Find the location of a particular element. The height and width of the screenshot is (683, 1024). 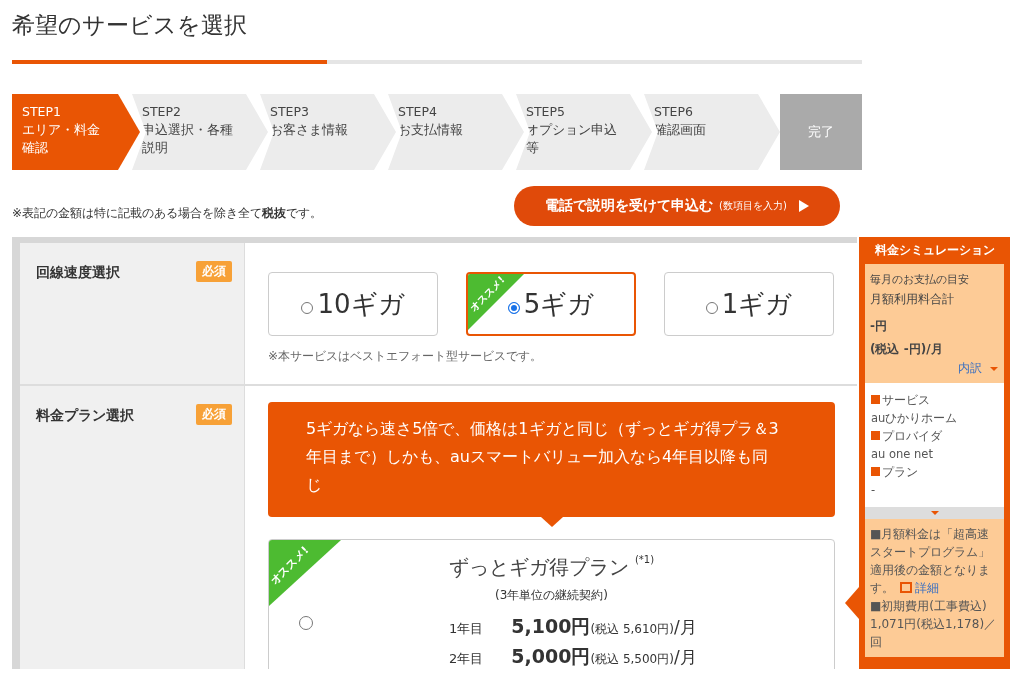

play-icon is located at coordinates (803, 206).